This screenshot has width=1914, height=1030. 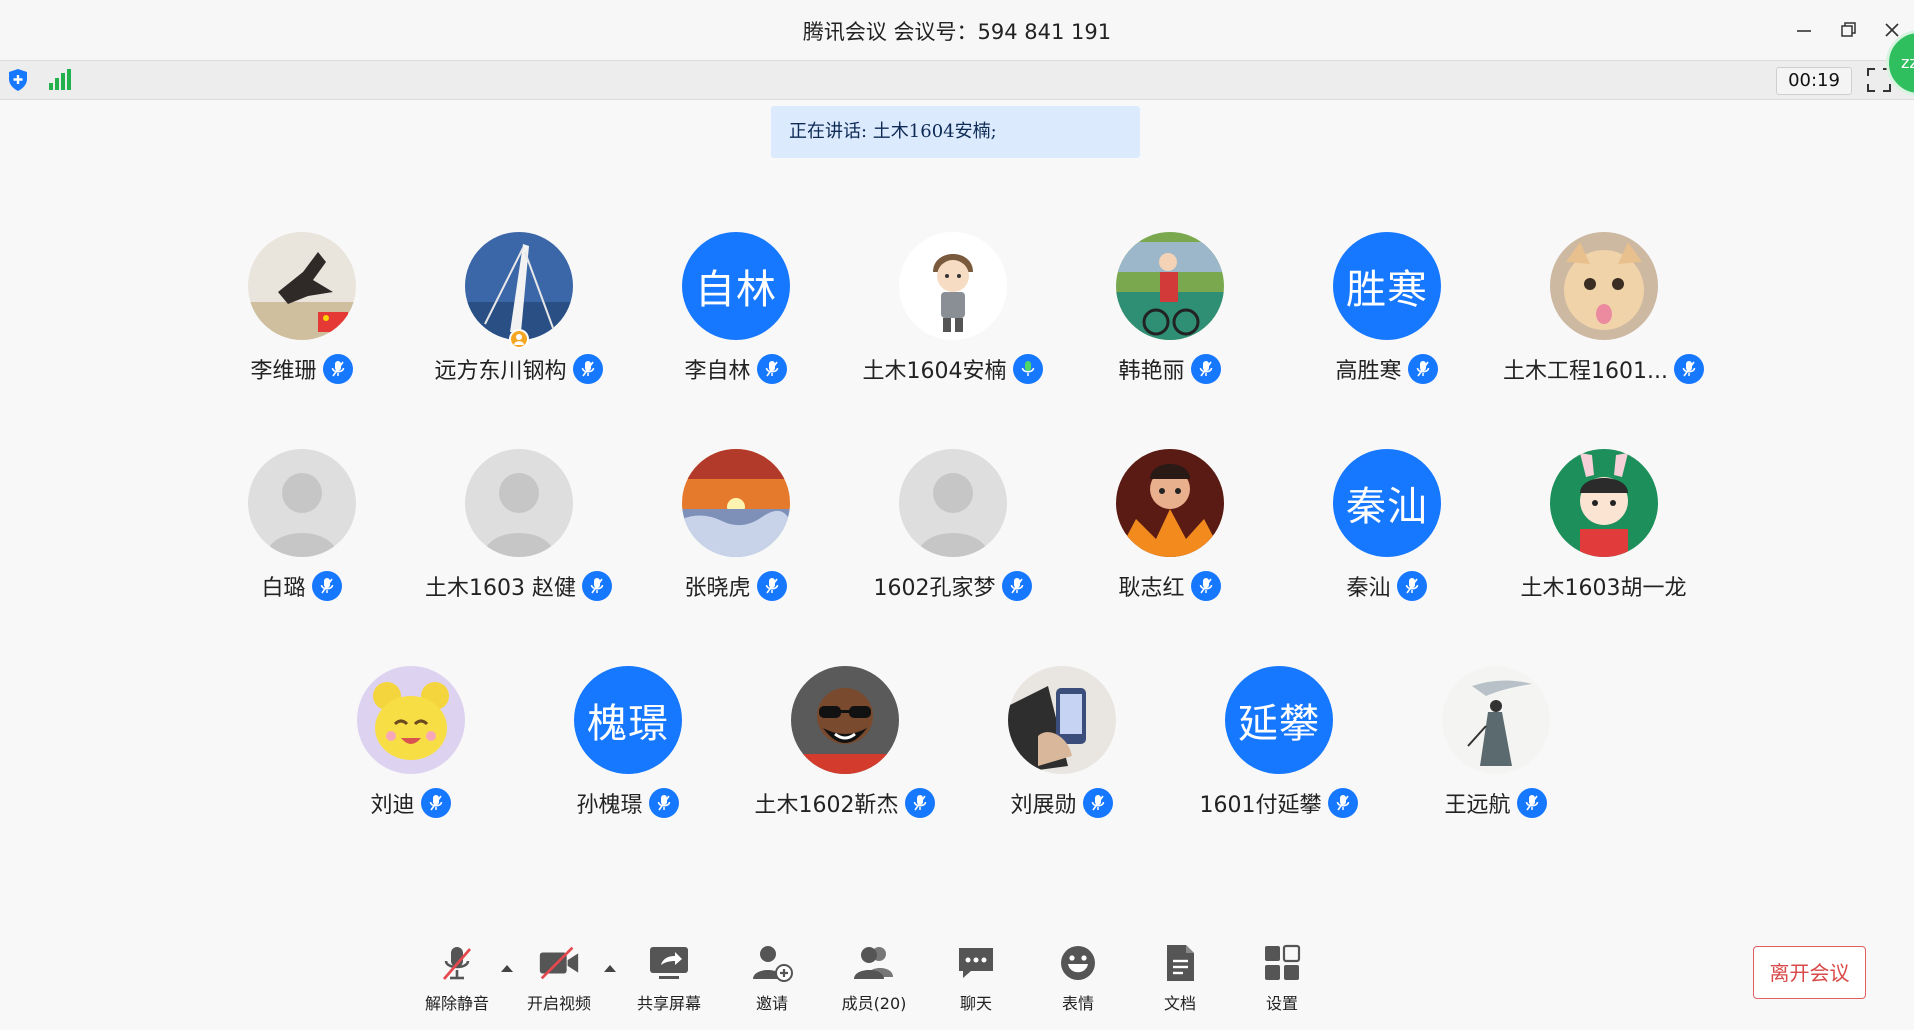 I want to click on participant-tile: 1602孔家梦, so click(x=952, y=534).